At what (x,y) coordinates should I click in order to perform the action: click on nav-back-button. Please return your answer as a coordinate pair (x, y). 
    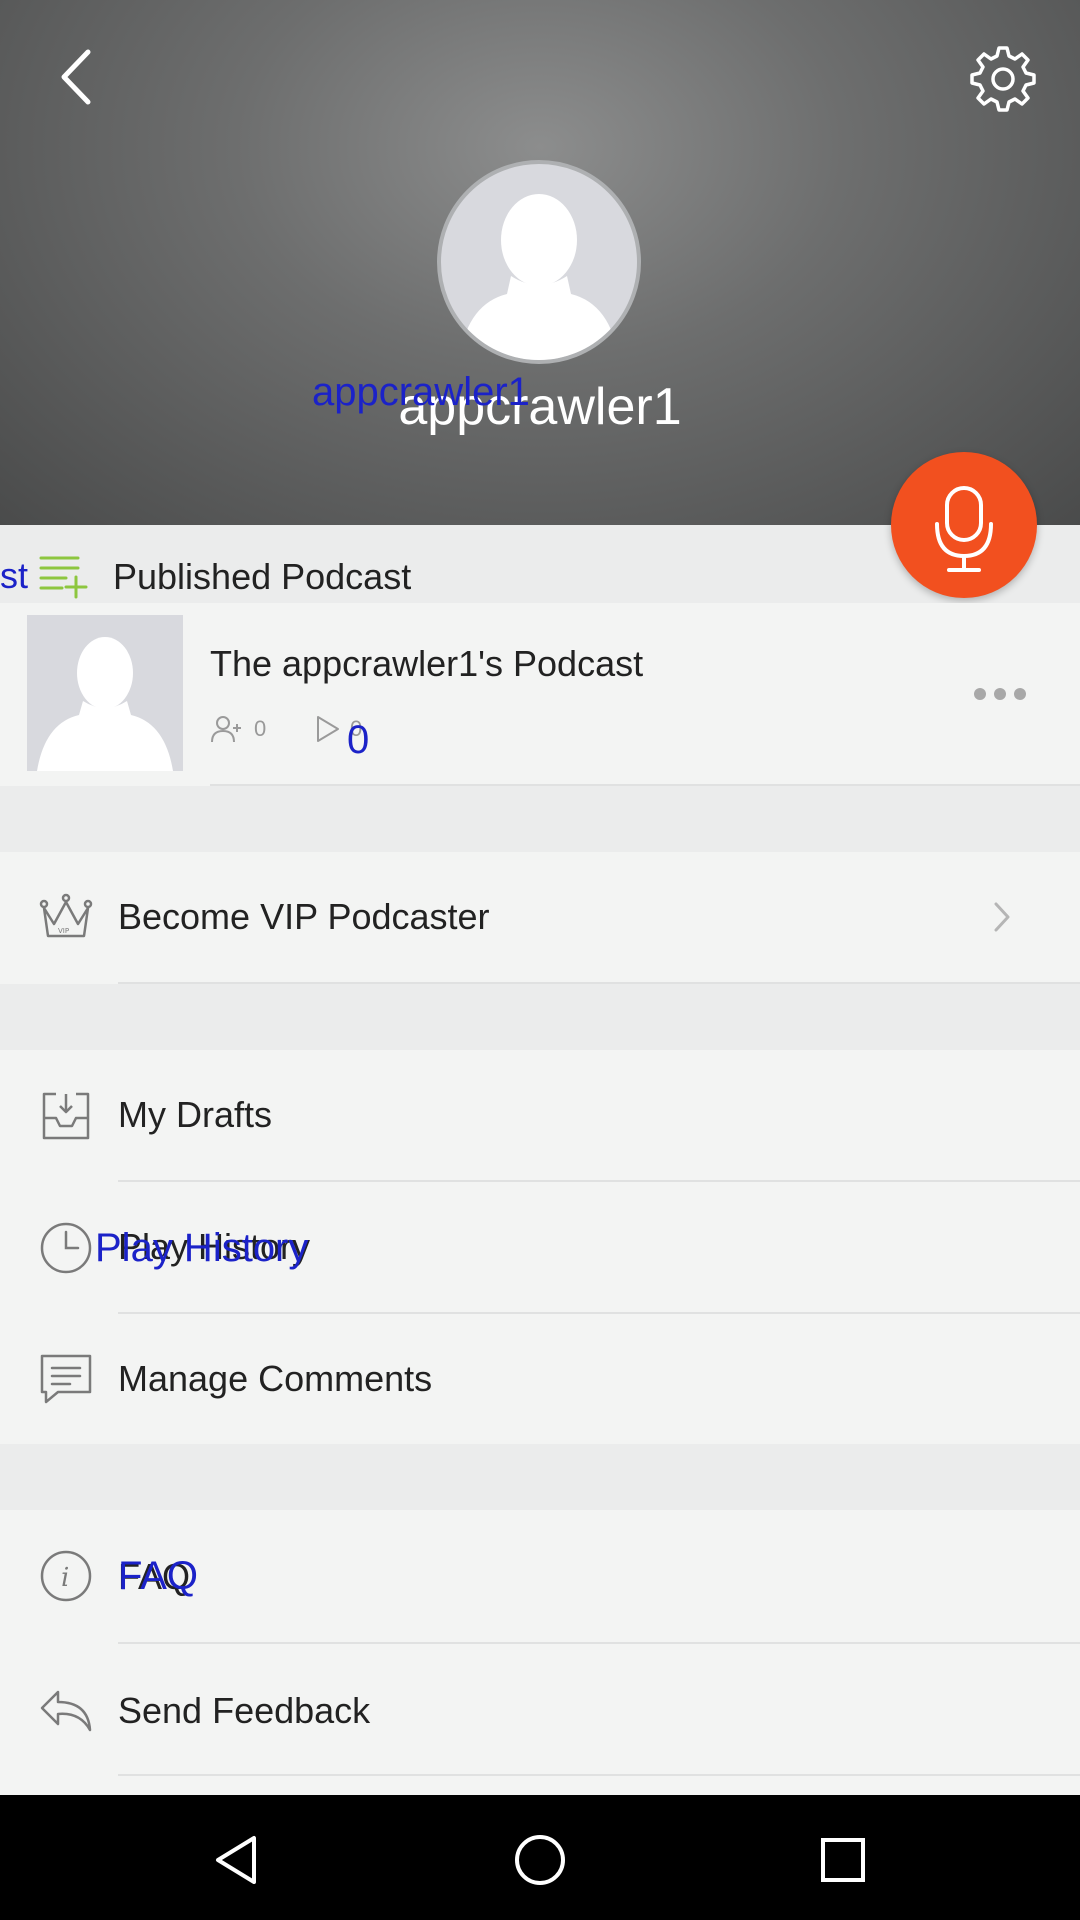
    Looking at the image, I should click on (238, 1860).